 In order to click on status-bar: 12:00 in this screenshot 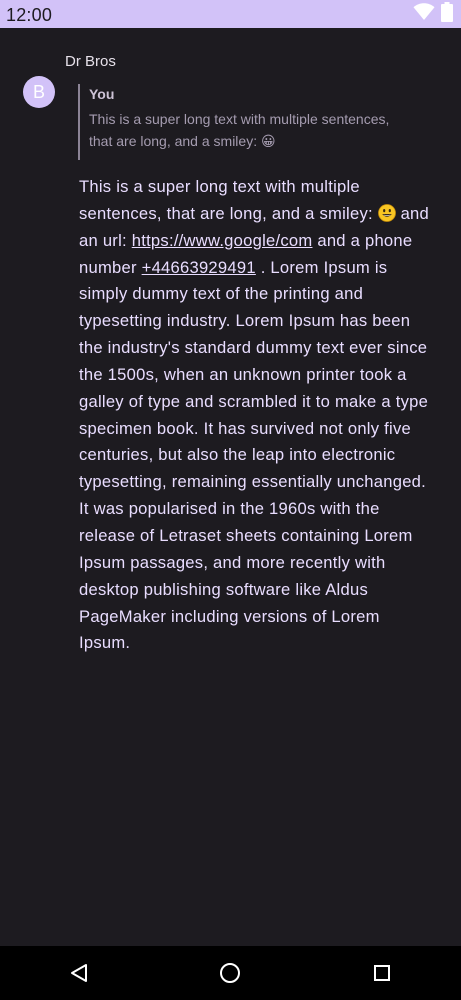, I will do `click(230, 14)`.